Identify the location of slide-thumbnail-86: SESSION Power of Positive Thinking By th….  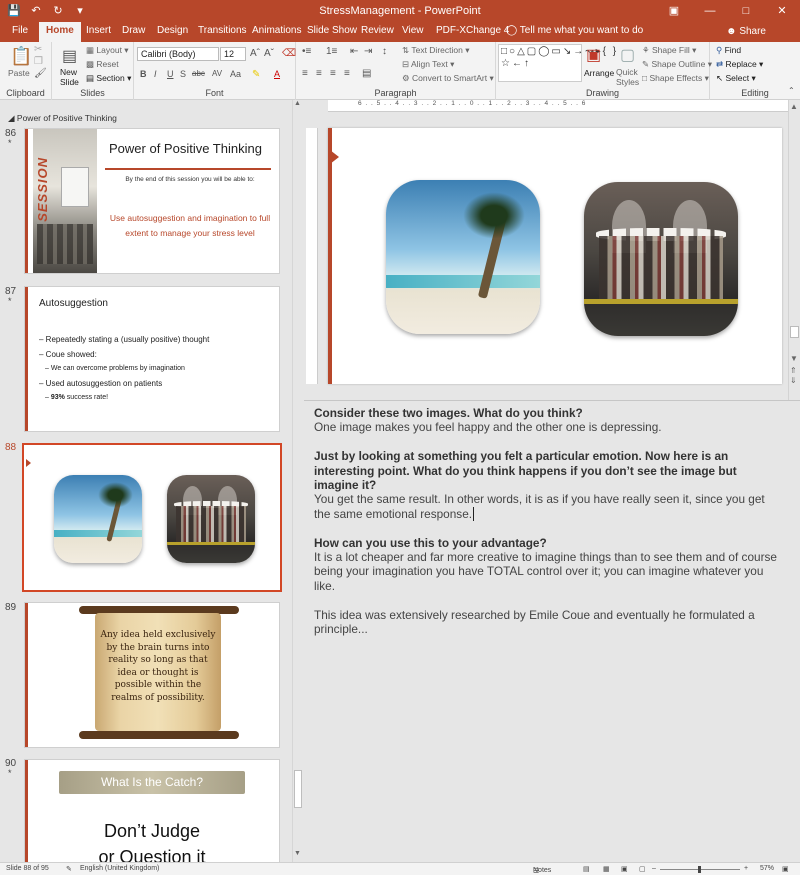
(152, 201).